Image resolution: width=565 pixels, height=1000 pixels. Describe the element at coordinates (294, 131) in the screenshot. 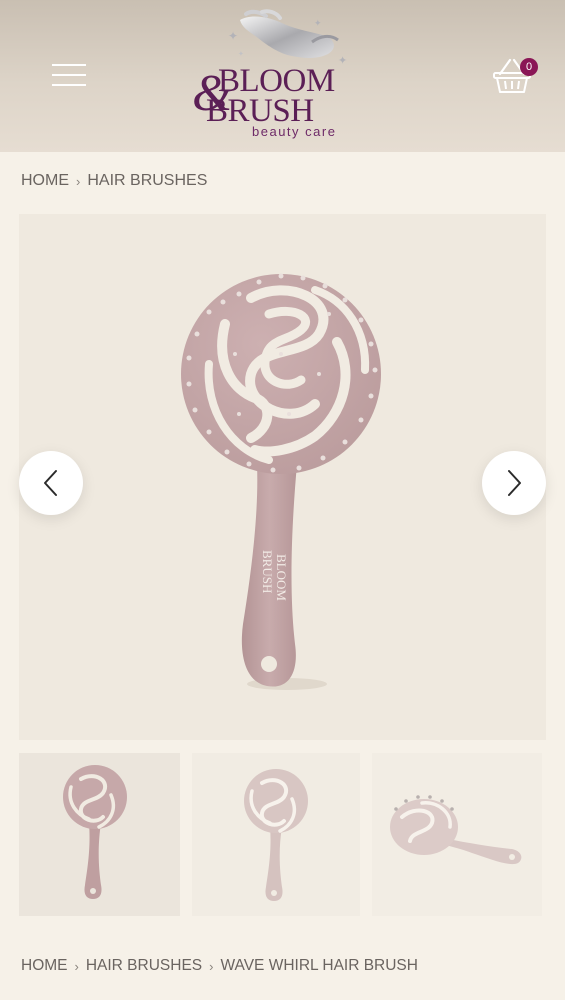

I see `logo-tagline: beauty care` at that location.